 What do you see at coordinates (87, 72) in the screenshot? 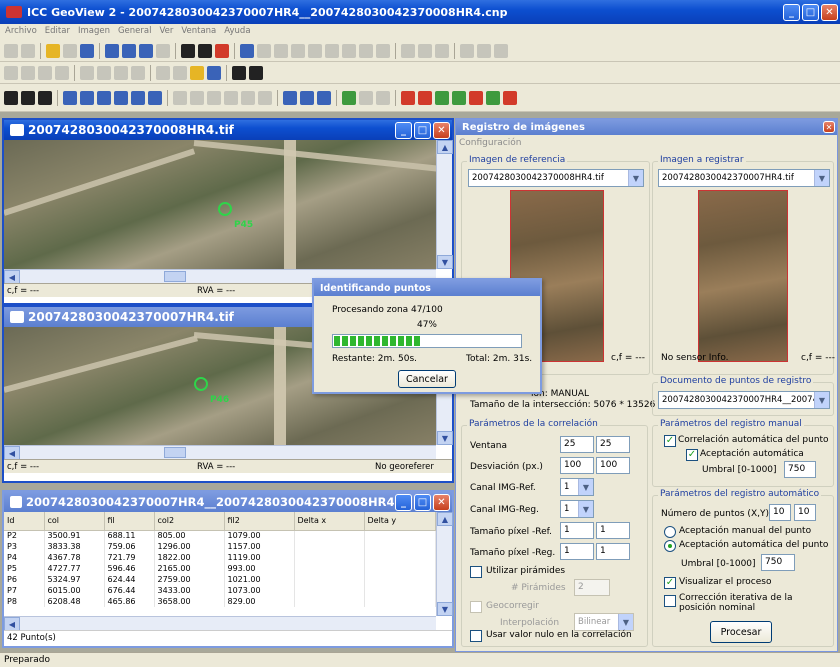
I see `undo-icon` at bounding box center [87, 72].